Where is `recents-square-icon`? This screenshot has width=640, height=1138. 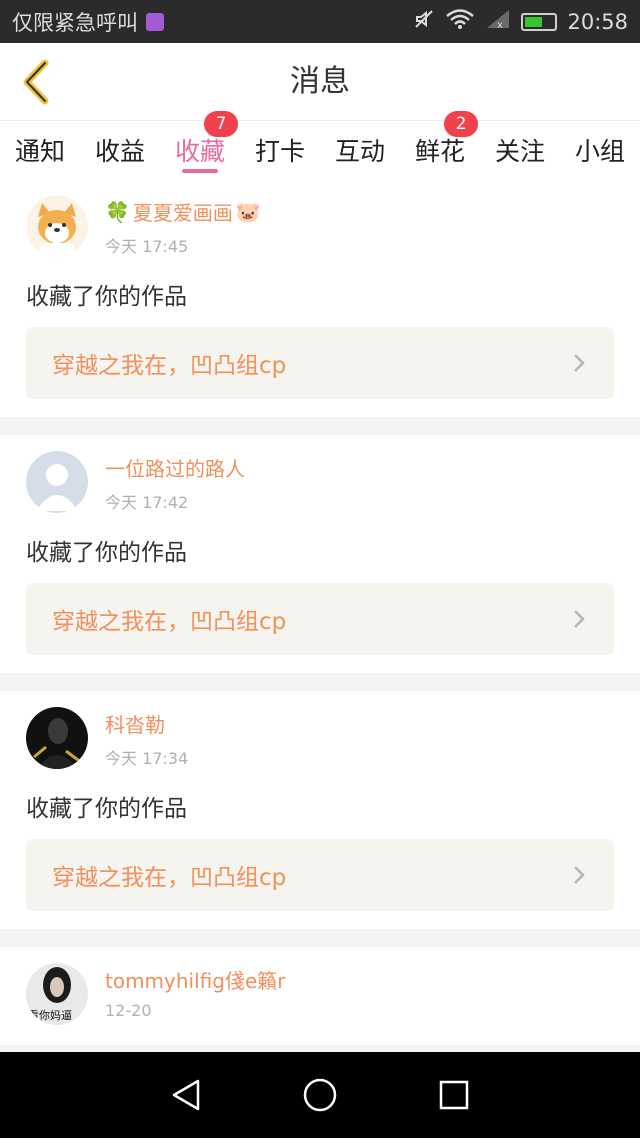 recents-square-icon is located at coordinates (454, 1095).